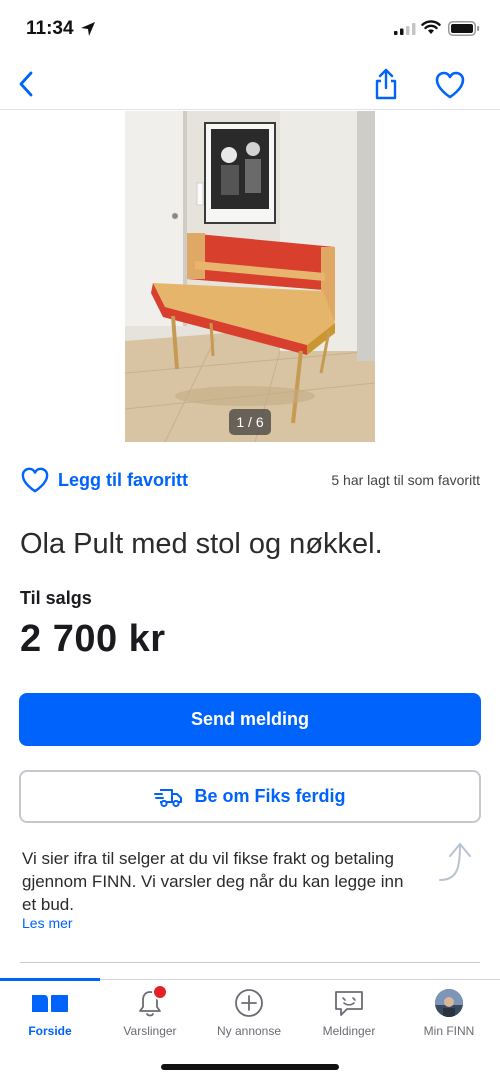 The width and height of the screenshot is (500, 1080). I want to click on tab-label-forside: Forside, so click(50, 1031).